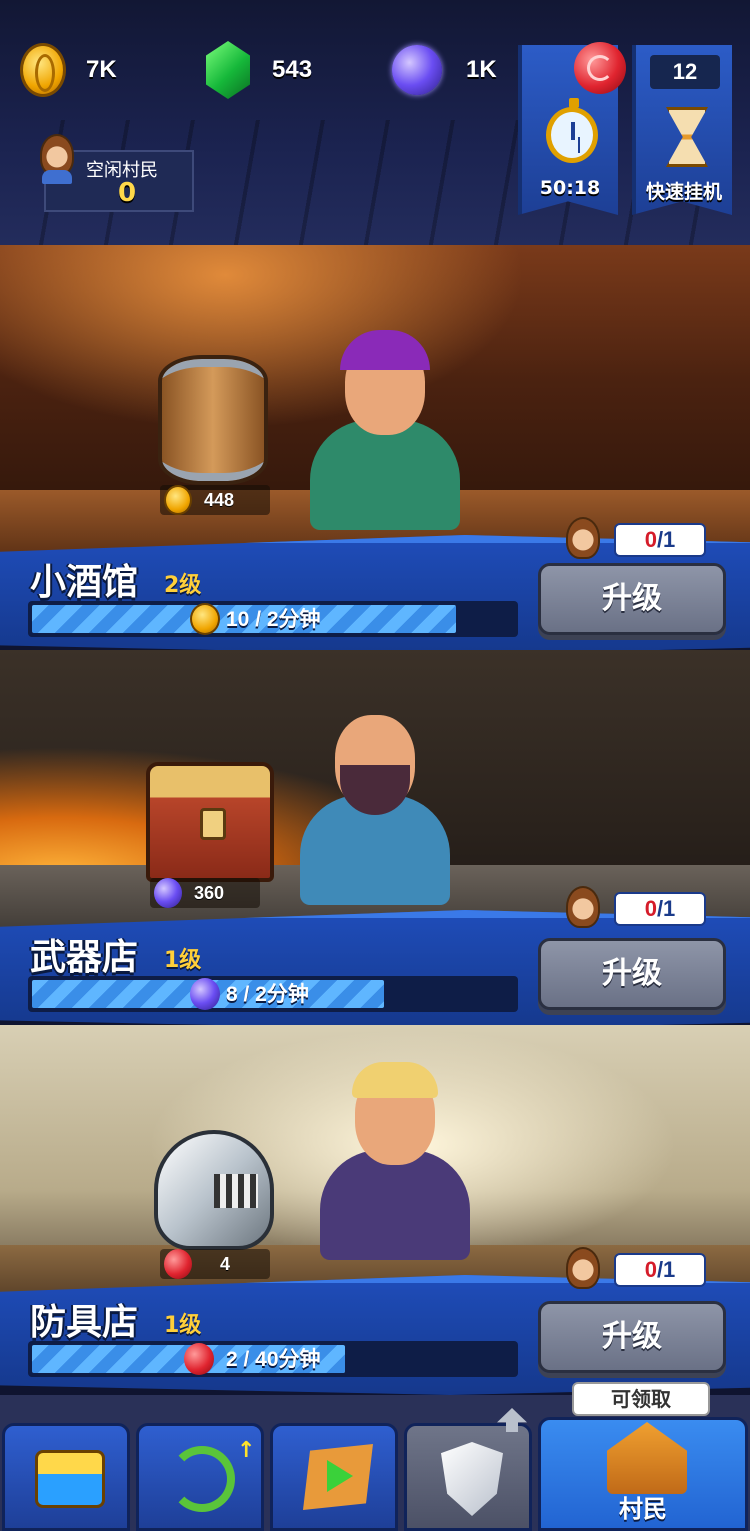  What do you see at coordinates (209, 892) in the screenshot?
I see `weapon-shop-stock-value: 360` at bounding box center [209, 892].